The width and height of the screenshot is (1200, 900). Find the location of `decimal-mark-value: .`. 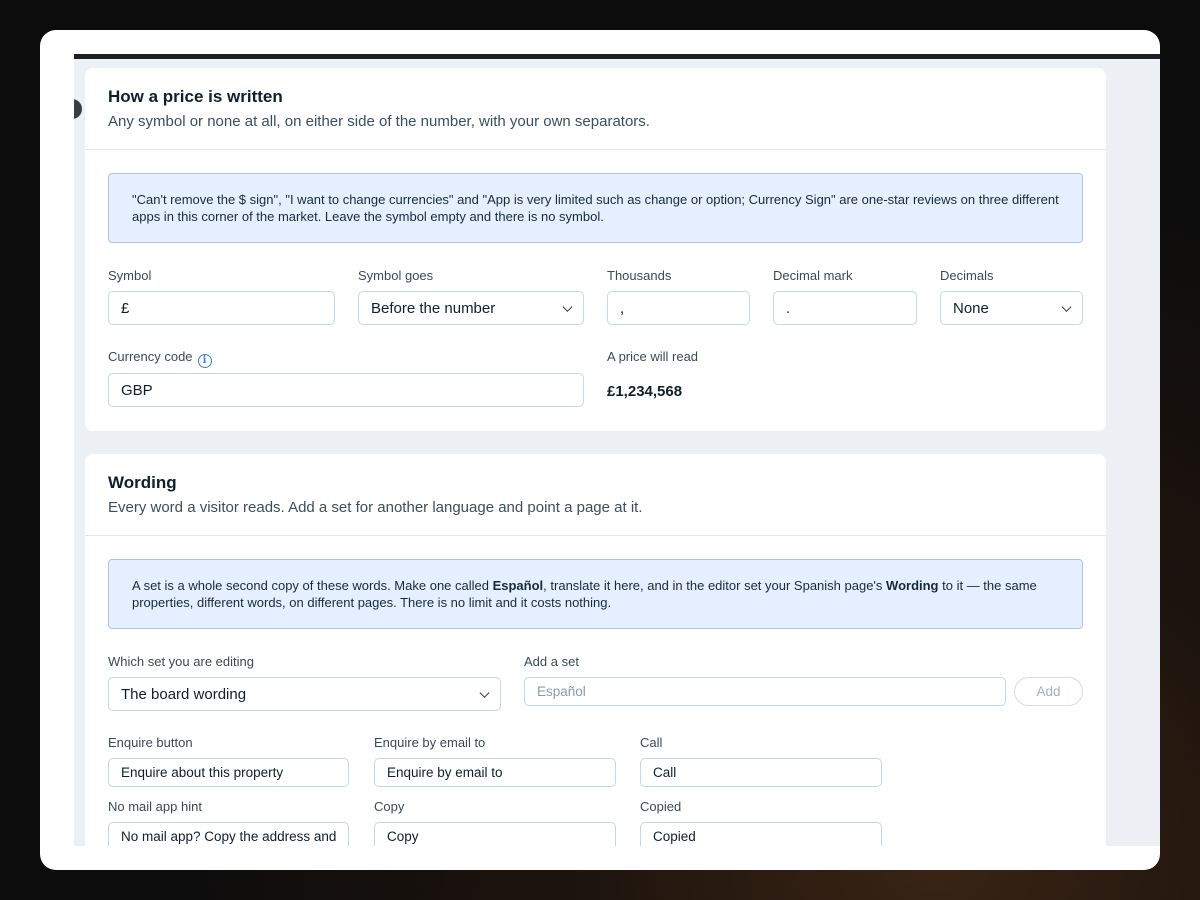

decimal-mark-value: . is located at coordinates (788, 308).